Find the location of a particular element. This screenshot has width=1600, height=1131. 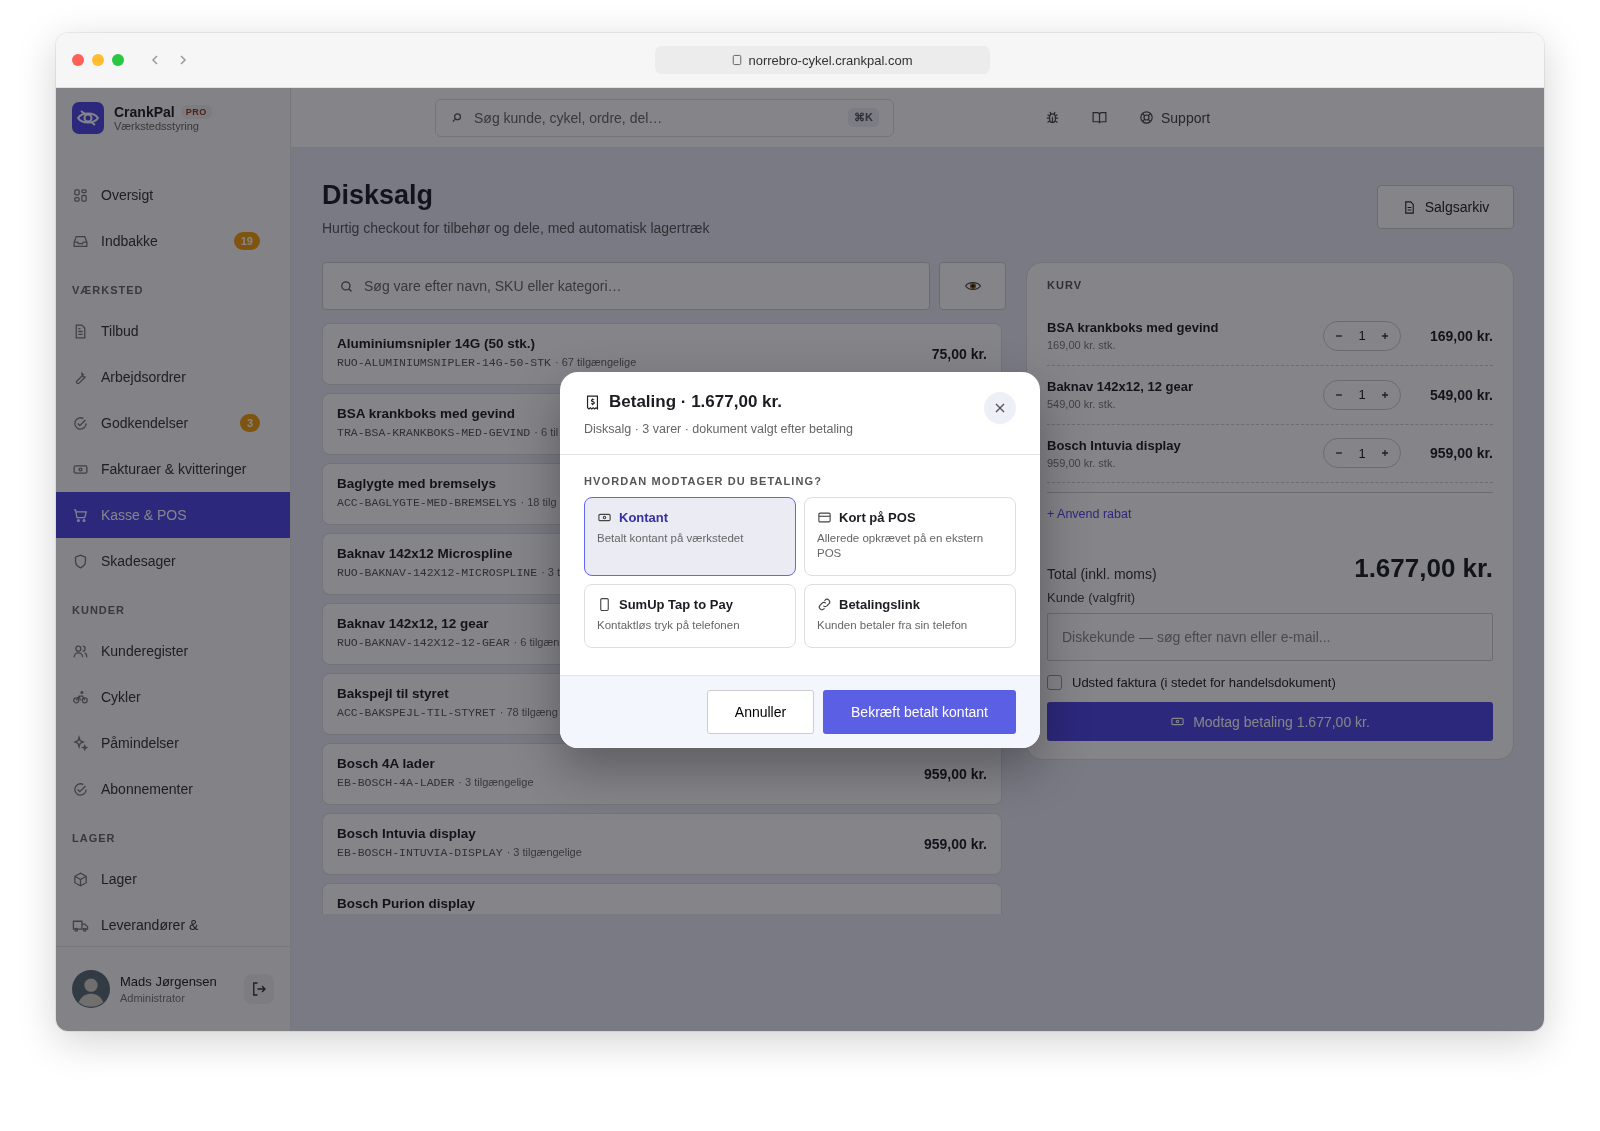

product-row: Bosch 4A lader EB-BOSCH-4A-LADER · 3 tilgængelige 959,00 kr. is located at coordinates (662, 774).